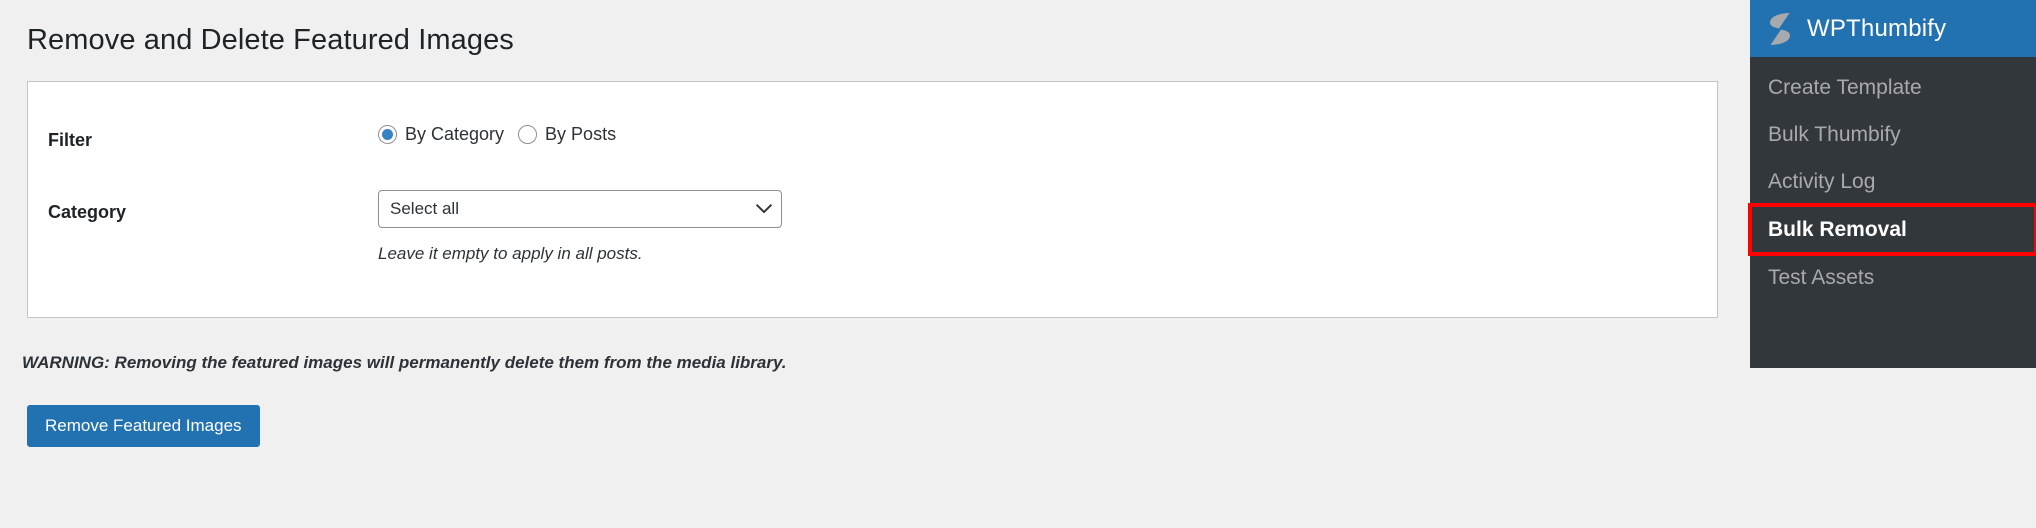 The height and width of the screenshot is (528, 2036). Describe the element at coordinates (1893, 277) in the screenshot. I see `sidebar-item-test-assets: Test Assets` at that location.